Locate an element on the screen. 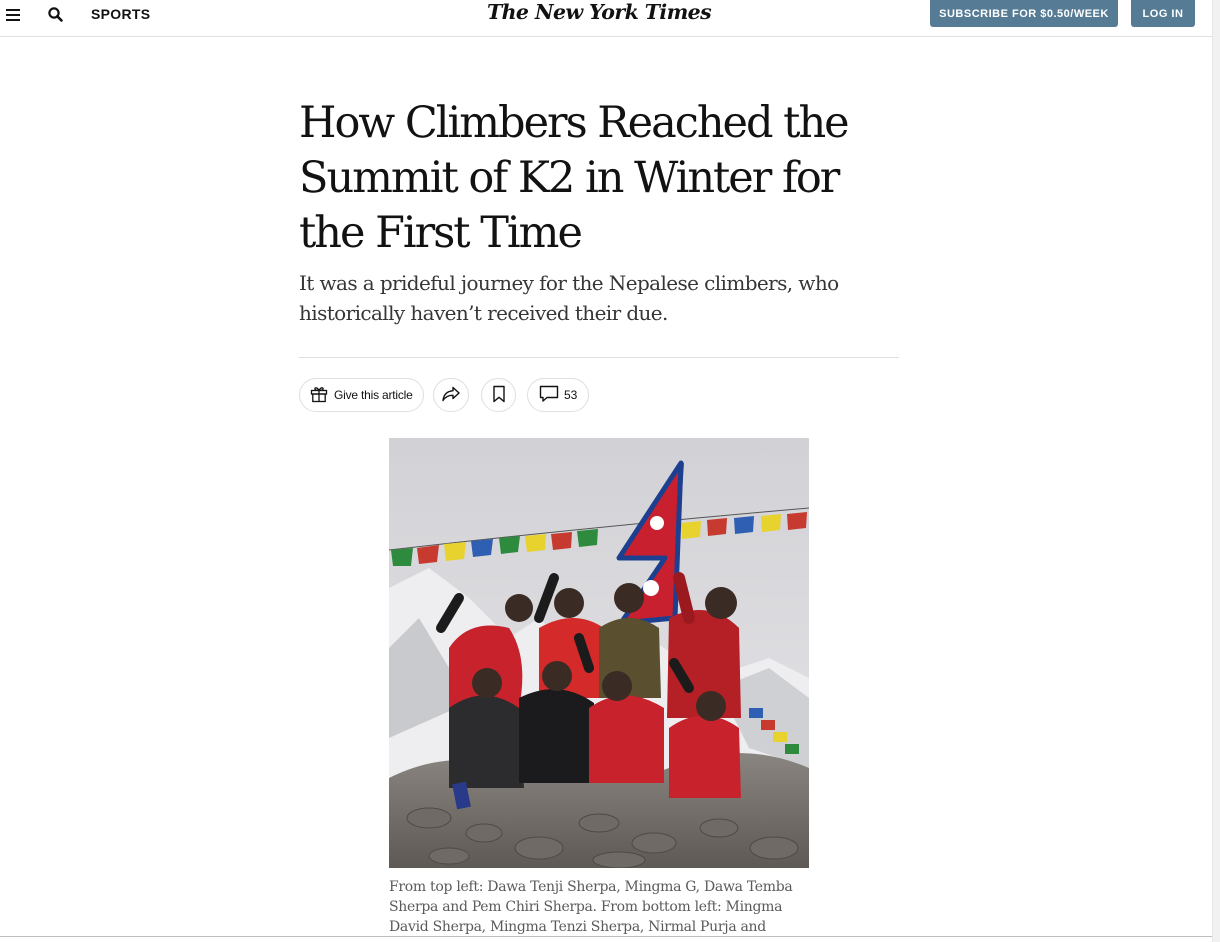 This screenshot has width=1220, height=942. comment-count: 53 is located at coordinates (571, 395).